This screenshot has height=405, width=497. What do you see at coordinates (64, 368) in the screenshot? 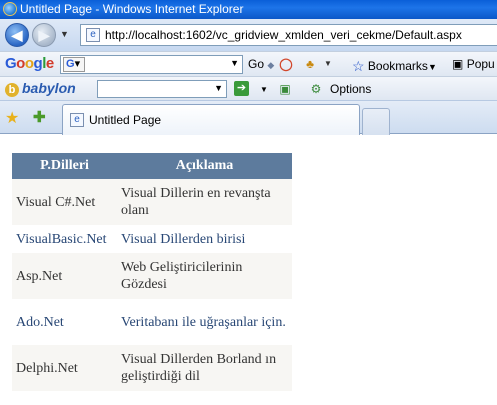
I see `cell-language: Delphi.Net` at bounding box center [64, 368].